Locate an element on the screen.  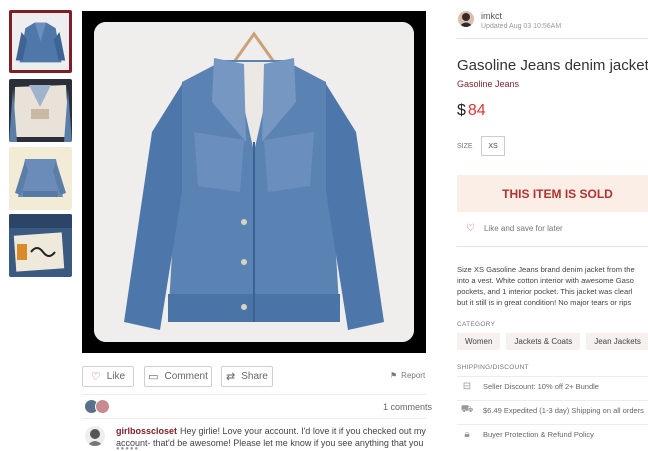
flag-icon: ⚑ is located at coordinates (394, 375).